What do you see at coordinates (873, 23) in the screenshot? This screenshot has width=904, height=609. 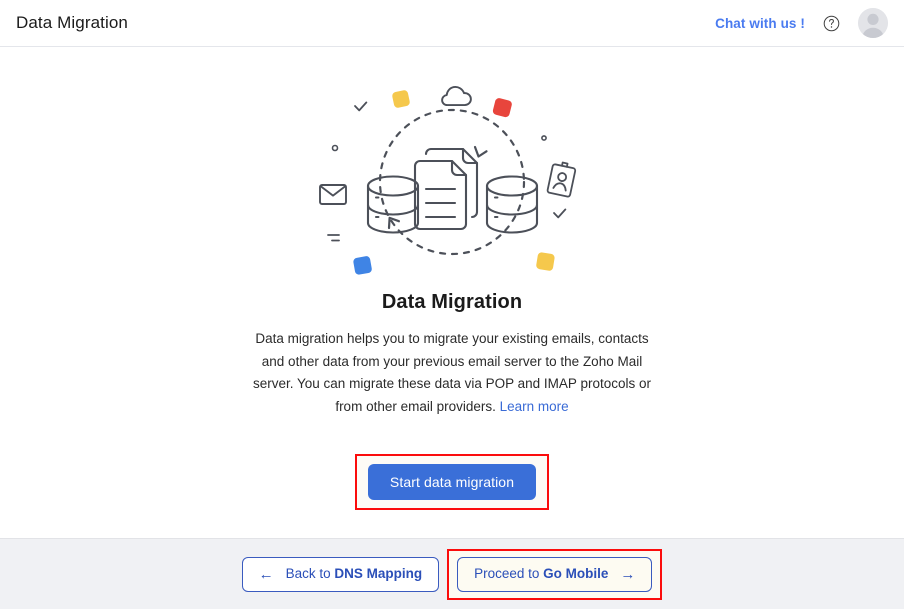 I see `user-avatar` at bounding box center [873, 23].